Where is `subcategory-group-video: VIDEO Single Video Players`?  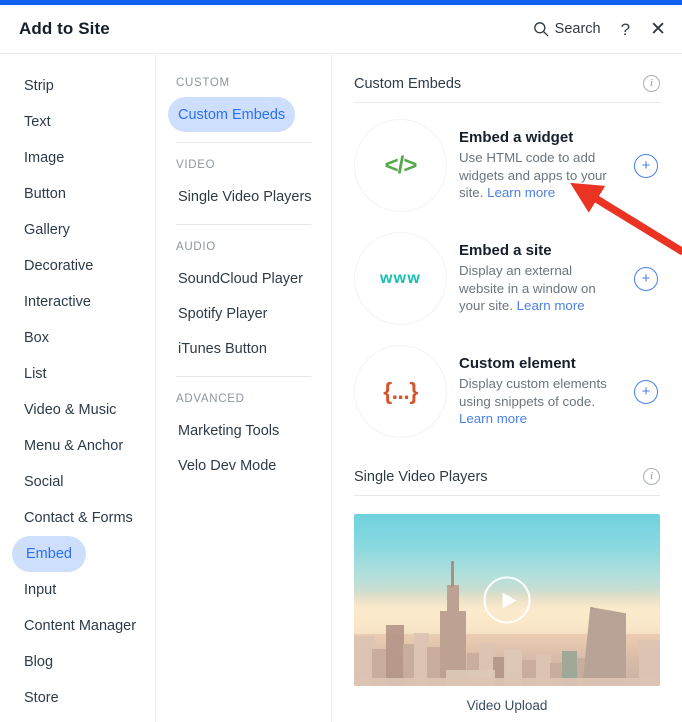 subcategory-group-video: VIDEO Single Video Players is located at coordinates (243, 183).